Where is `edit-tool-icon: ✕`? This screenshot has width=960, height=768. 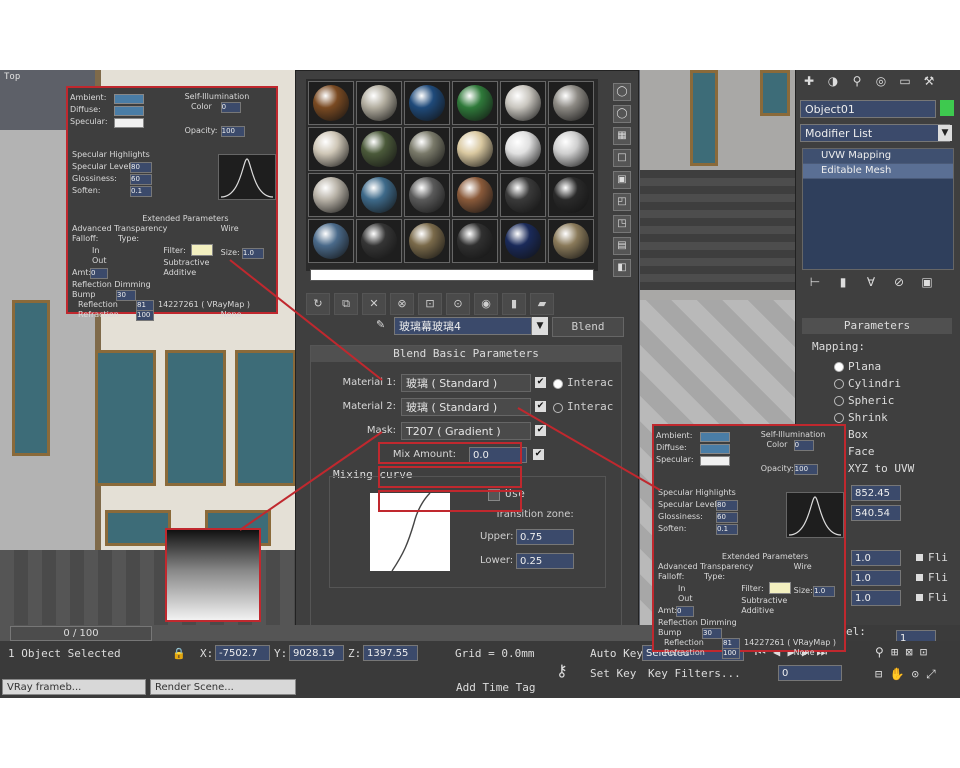
edit-tool-icon: ✕ is located at coordinates (374, 304).